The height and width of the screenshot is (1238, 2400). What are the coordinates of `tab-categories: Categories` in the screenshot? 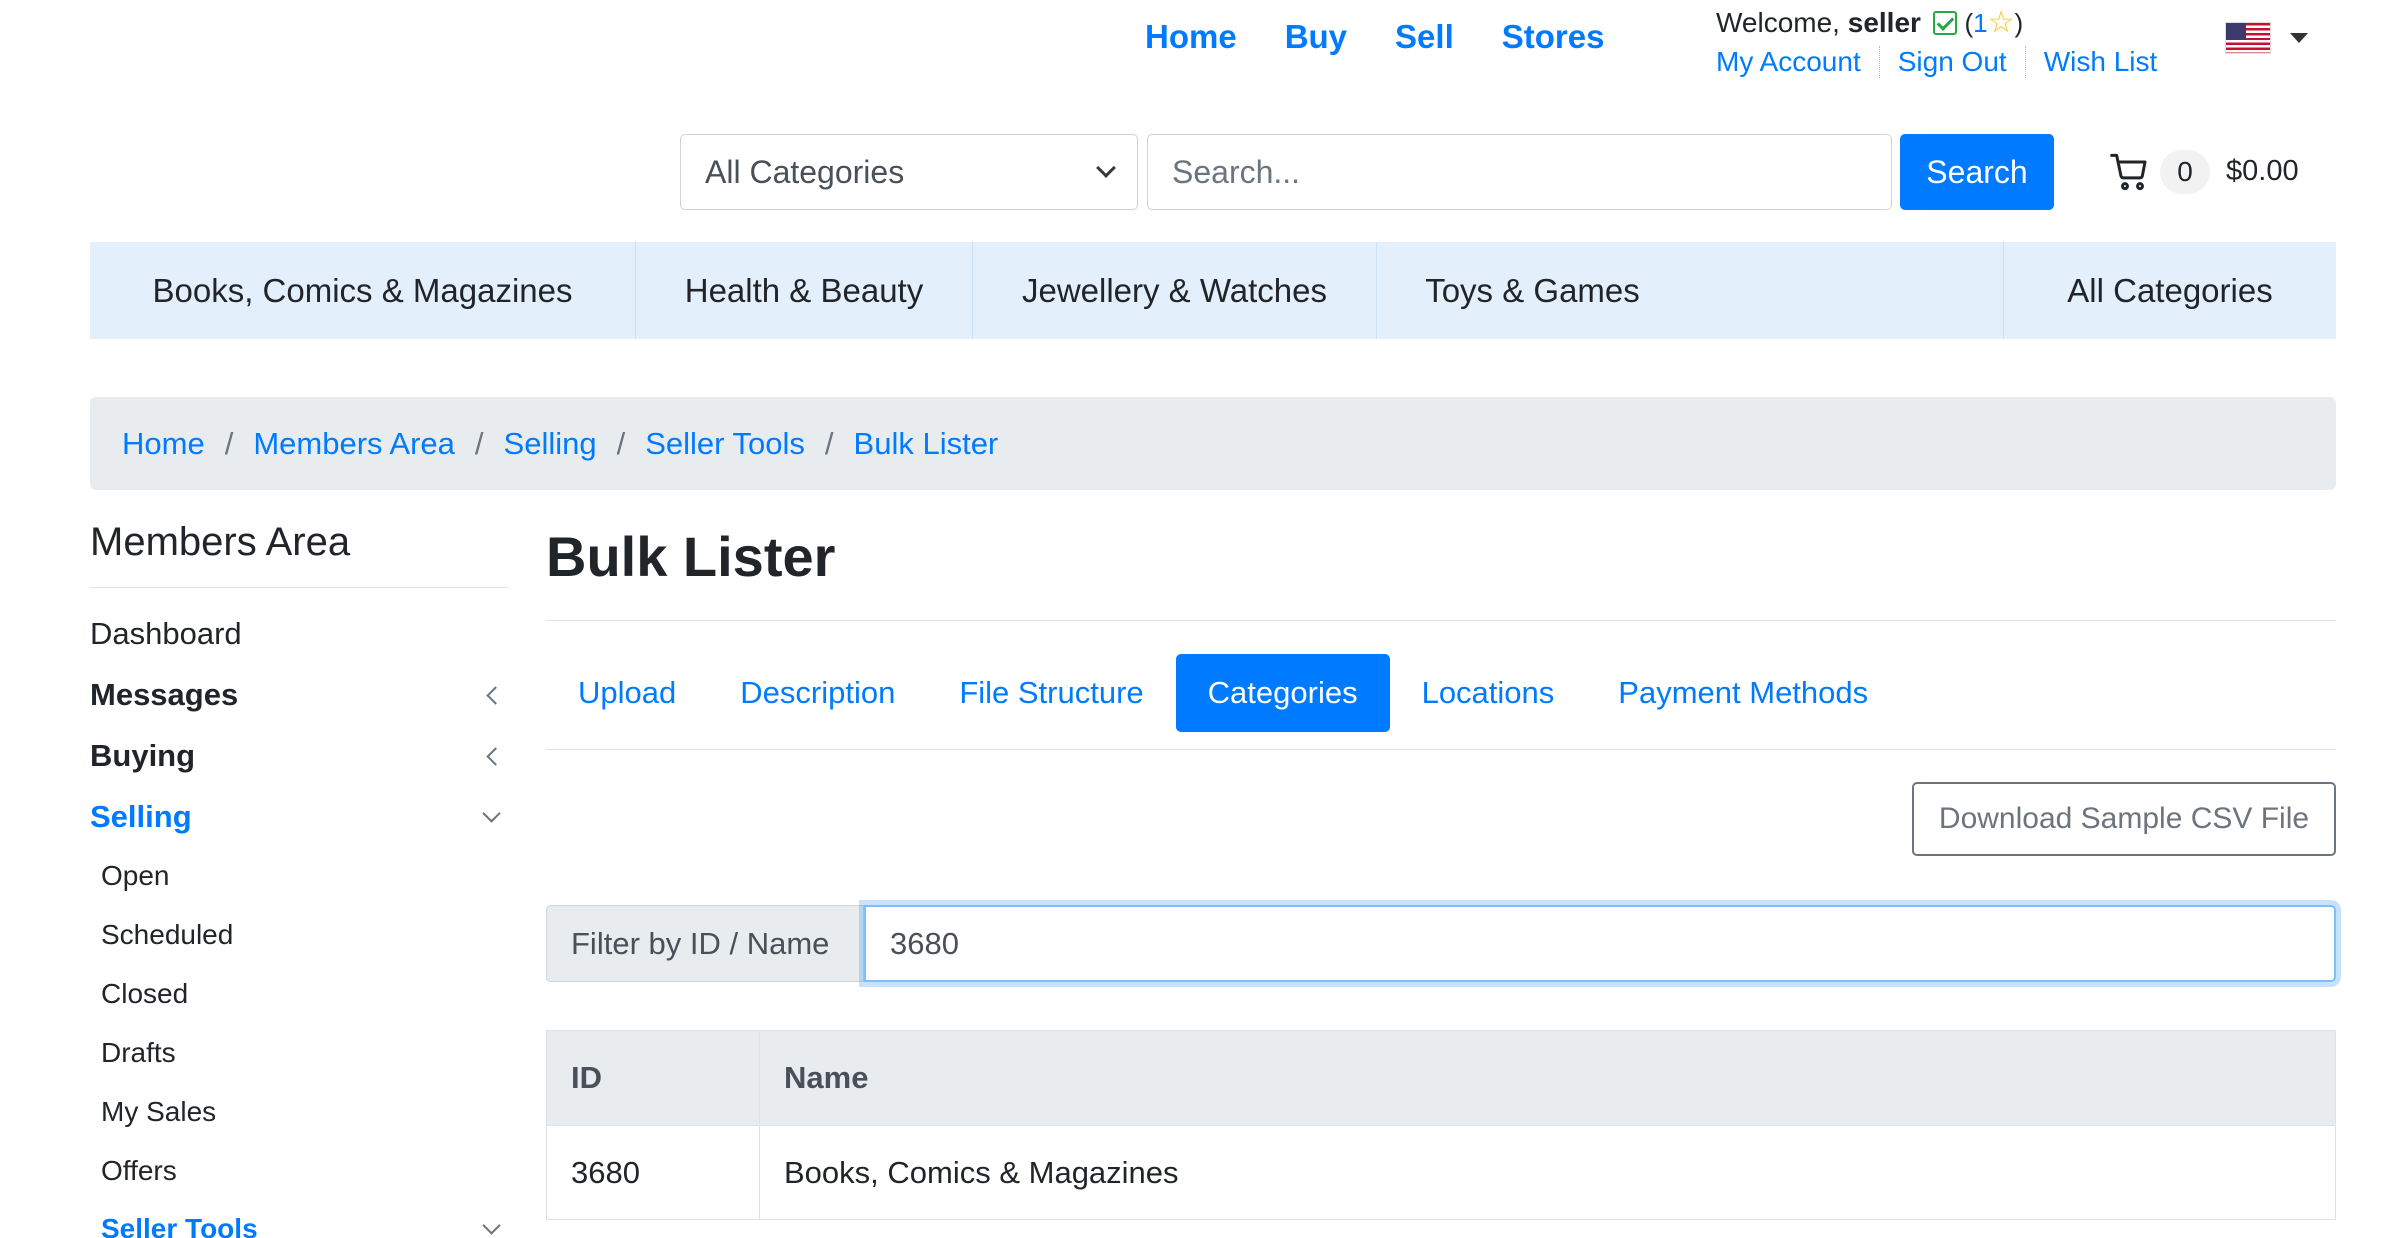 It's located at (1282, 693).